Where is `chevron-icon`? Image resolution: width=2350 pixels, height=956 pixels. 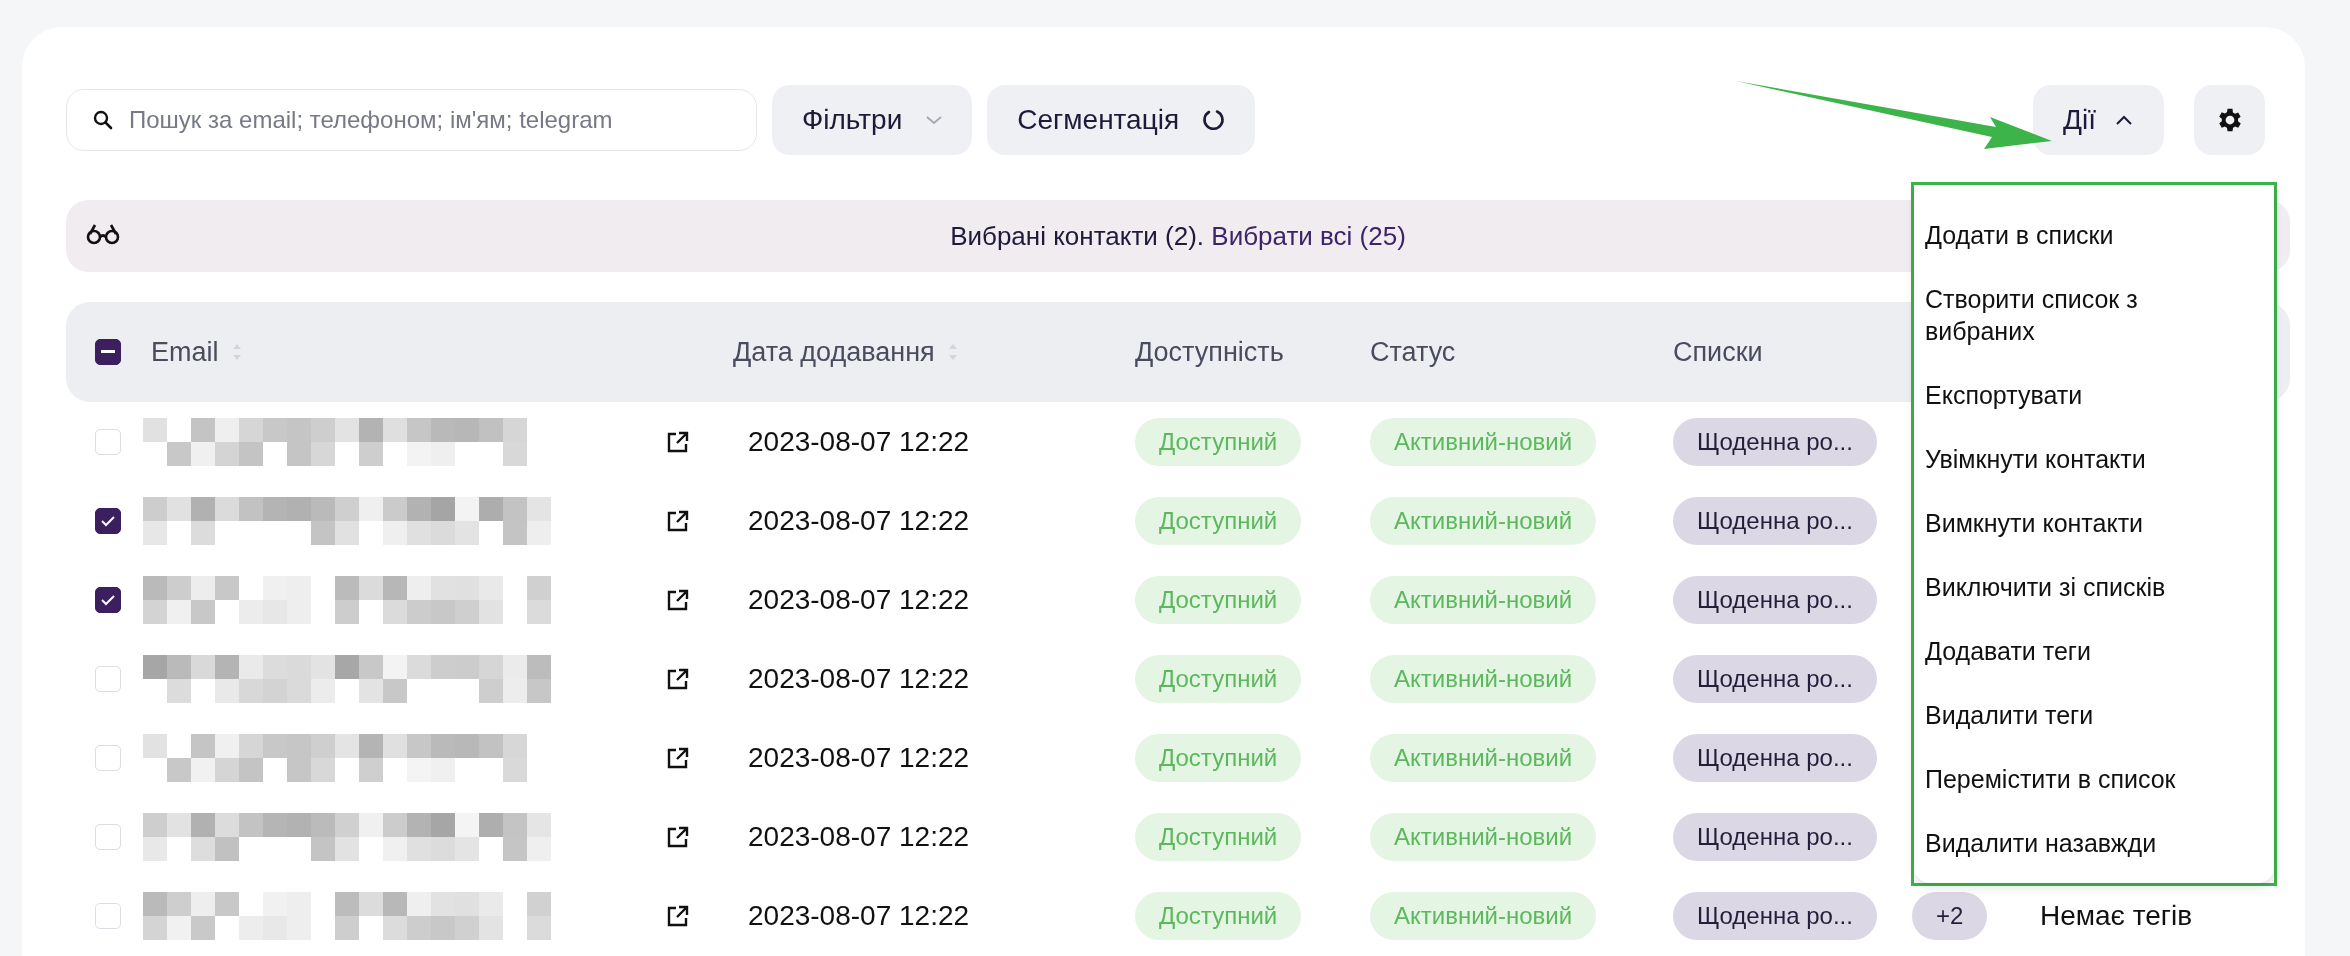 chevron-icon is located at coordinates (2124, 120).